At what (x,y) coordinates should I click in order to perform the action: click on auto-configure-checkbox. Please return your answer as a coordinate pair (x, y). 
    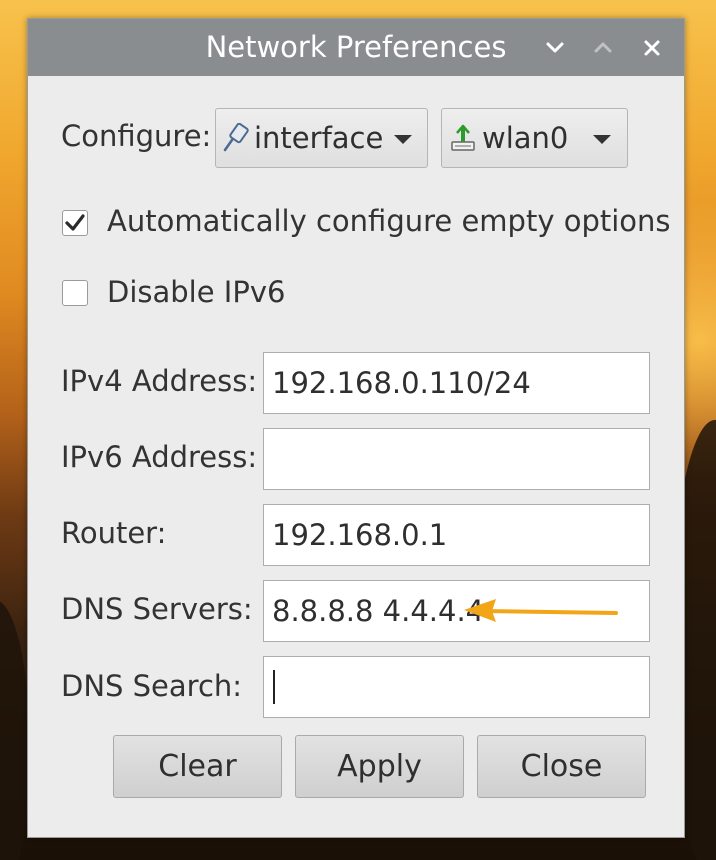
    Looking at the image, I should click on (75, 223).